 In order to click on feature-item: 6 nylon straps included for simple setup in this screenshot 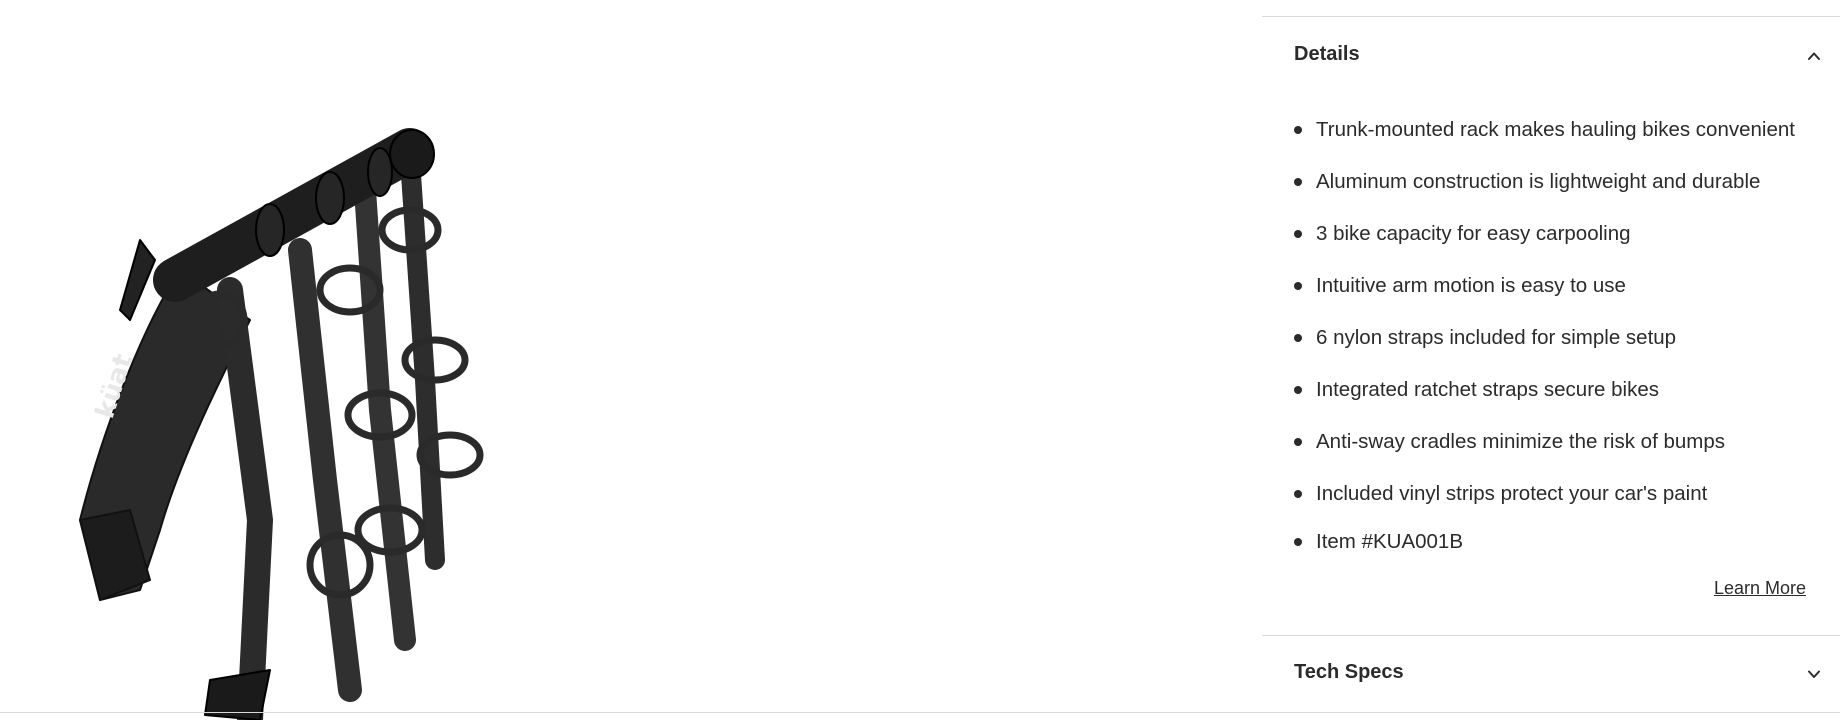, I will do `click(1559, 338)`.